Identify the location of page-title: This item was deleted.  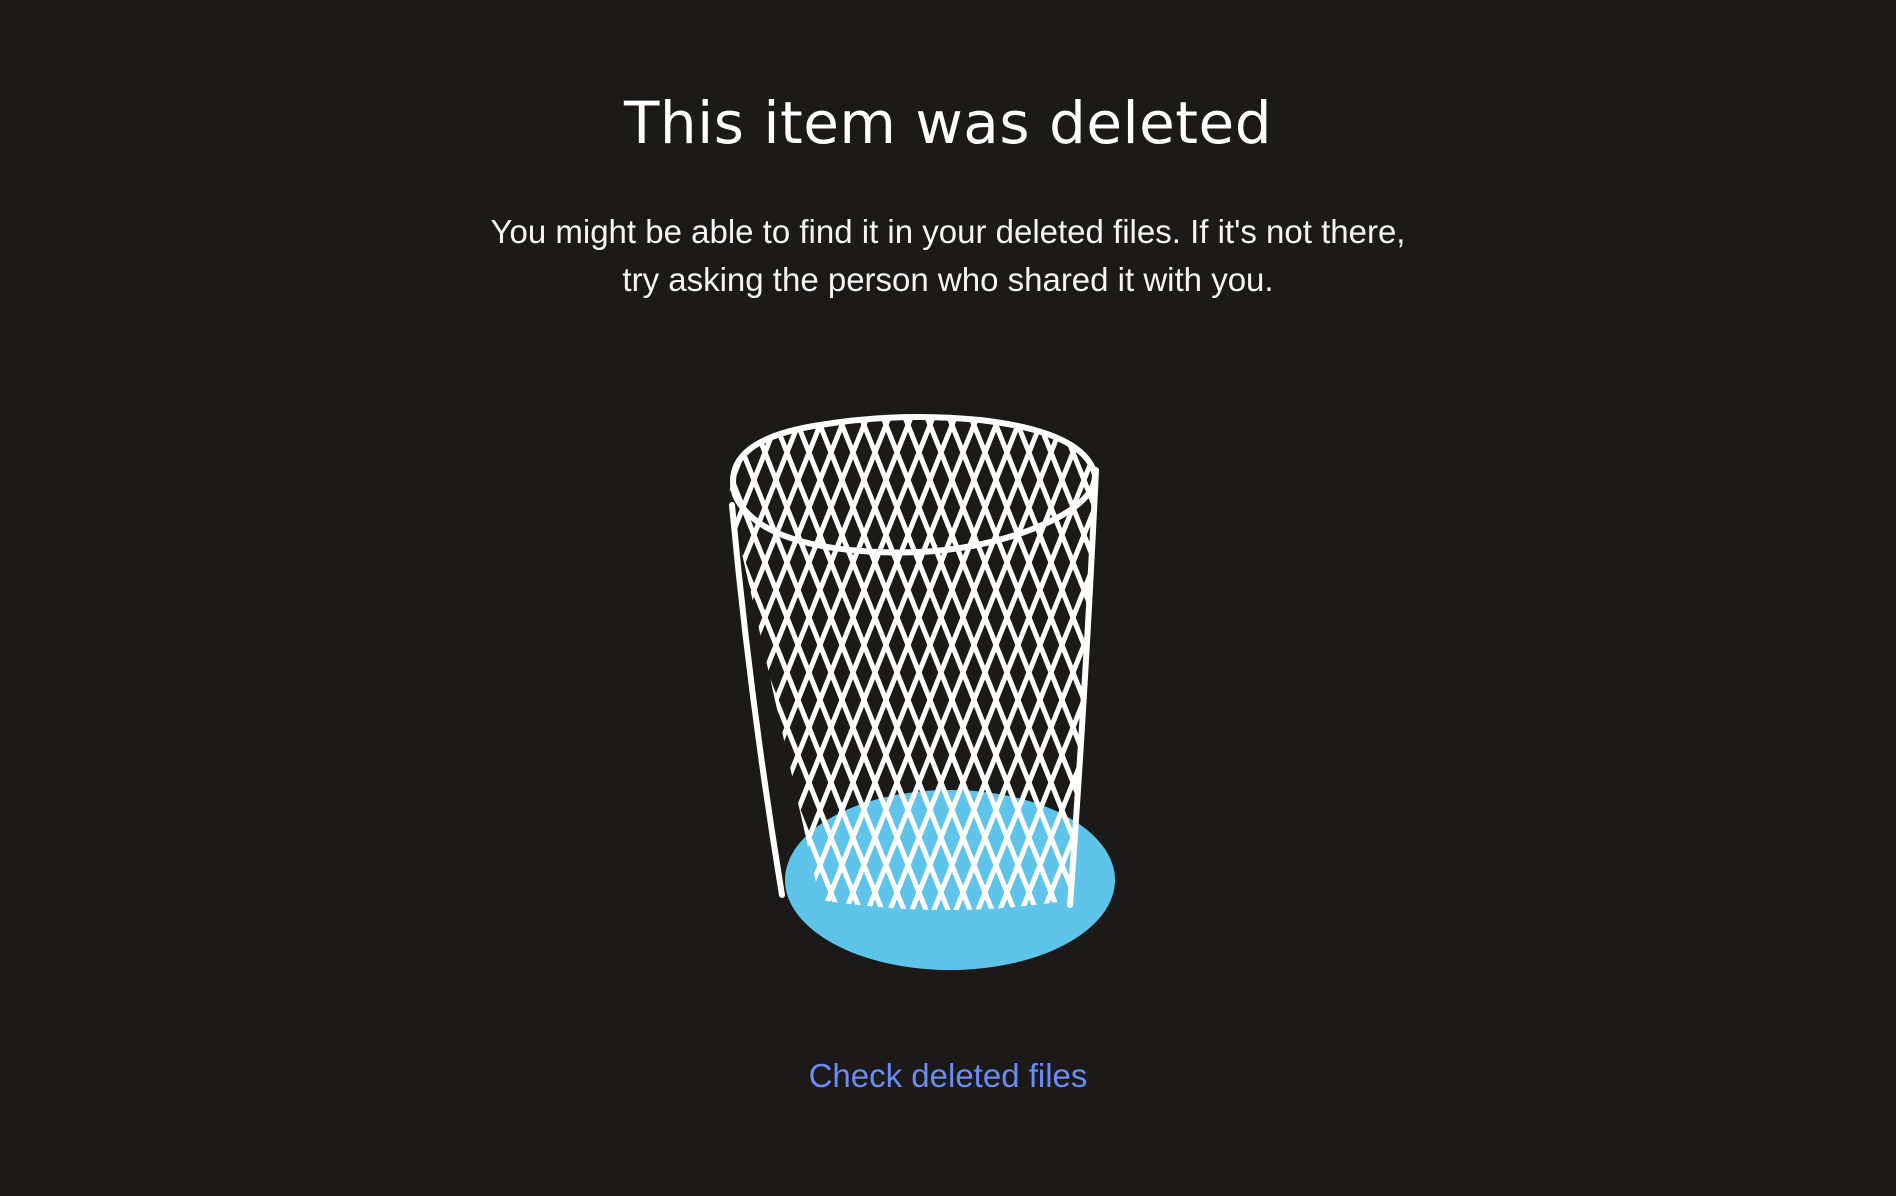
(948, 123).